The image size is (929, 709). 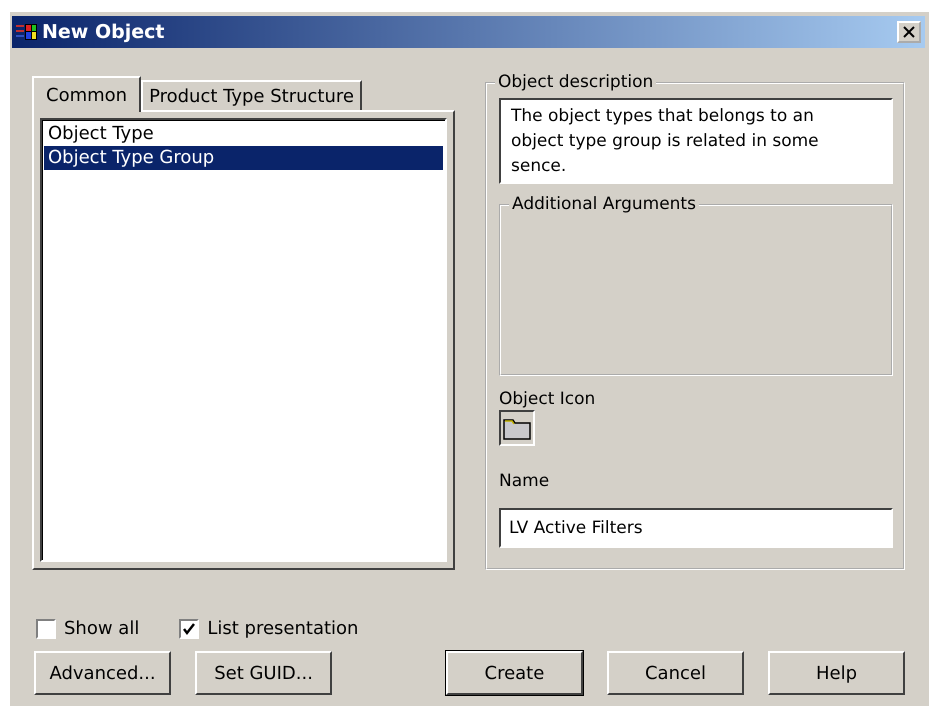 What do you see at coordinates (243, 134) in the screenshot?
I see `list-item: Object Type` at bounding box center [243, 134].